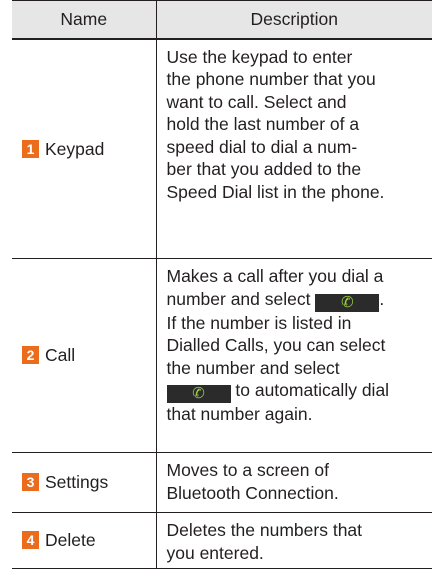  Describe the element at coordinates (30, 149) in the screenshot. I see `number-badge: 1` at that location.